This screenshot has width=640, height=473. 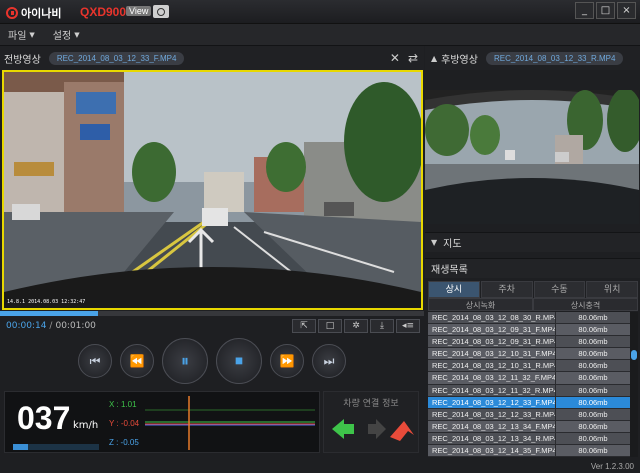 What do you see at coordinates (212, 326) in the screenshot?
I see `time-row: 00:00:14 / 00:01:00 ⇱ □ ✲ ⤓ ◂≡` at bounding box center [212, 326].